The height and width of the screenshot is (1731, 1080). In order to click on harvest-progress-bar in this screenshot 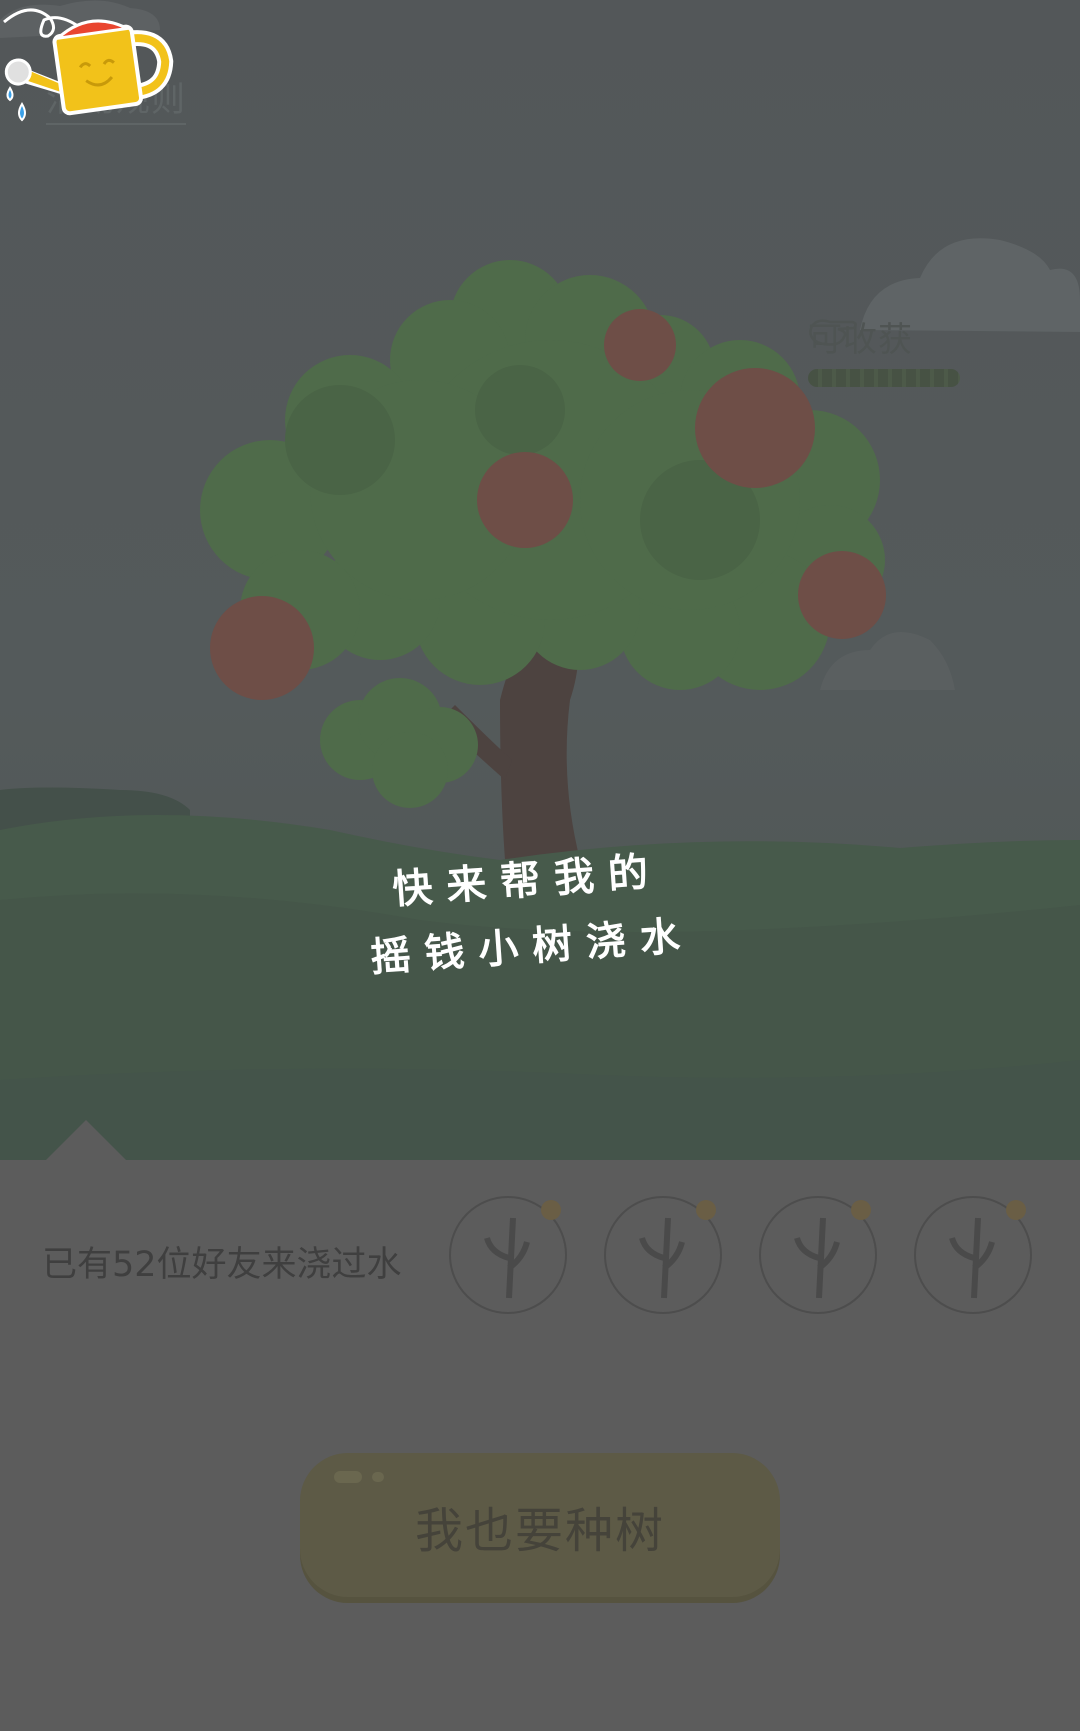, I will do `click(884, 378)`.